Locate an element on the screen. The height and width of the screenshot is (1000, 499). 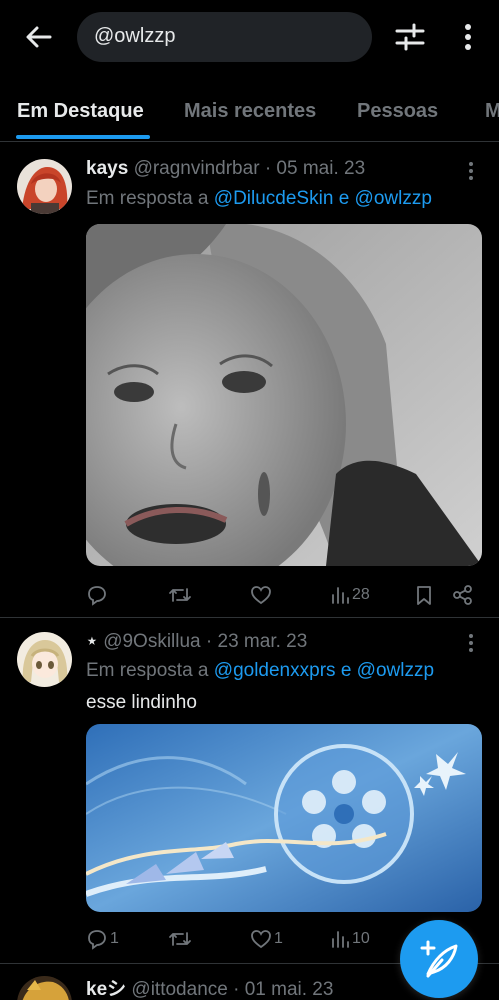
reply-button: 1 is located at coordinates (102, 939).